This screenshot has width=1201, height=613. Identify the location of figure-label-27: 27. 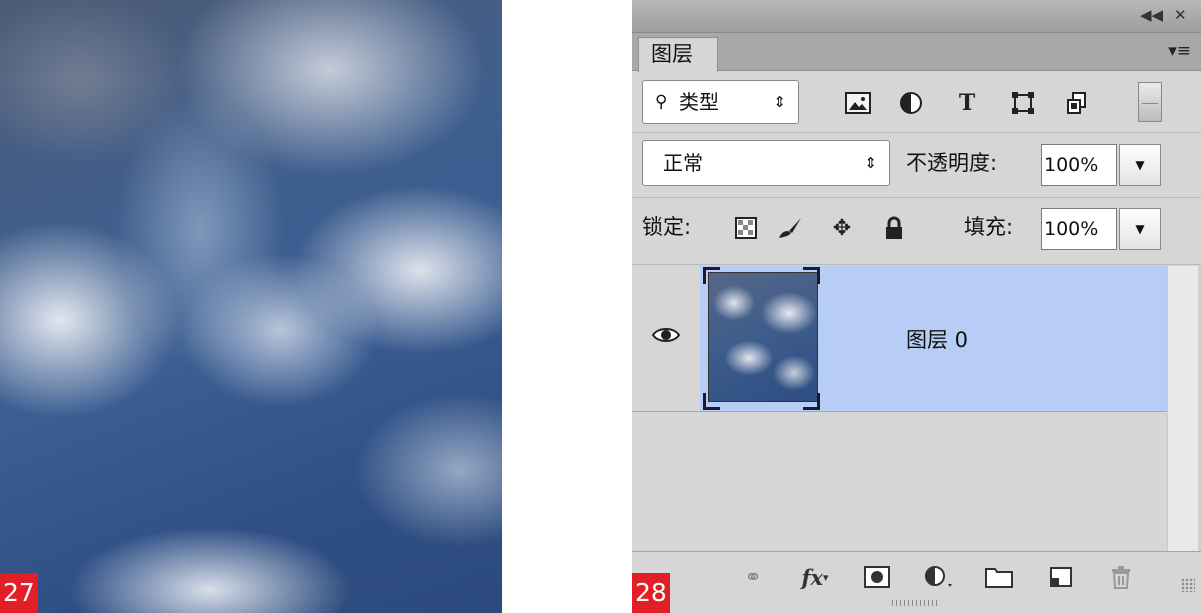
(19, 593).